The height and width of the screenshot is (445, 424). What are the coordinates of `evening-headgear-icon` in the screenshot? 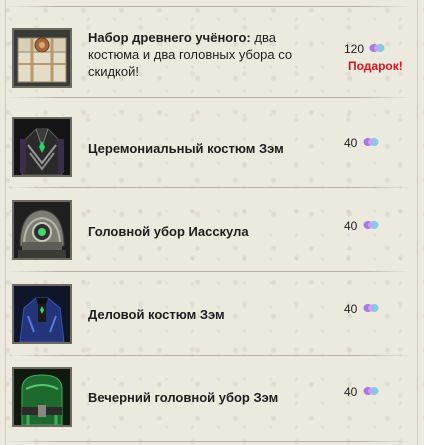 It's located at (42, 397).